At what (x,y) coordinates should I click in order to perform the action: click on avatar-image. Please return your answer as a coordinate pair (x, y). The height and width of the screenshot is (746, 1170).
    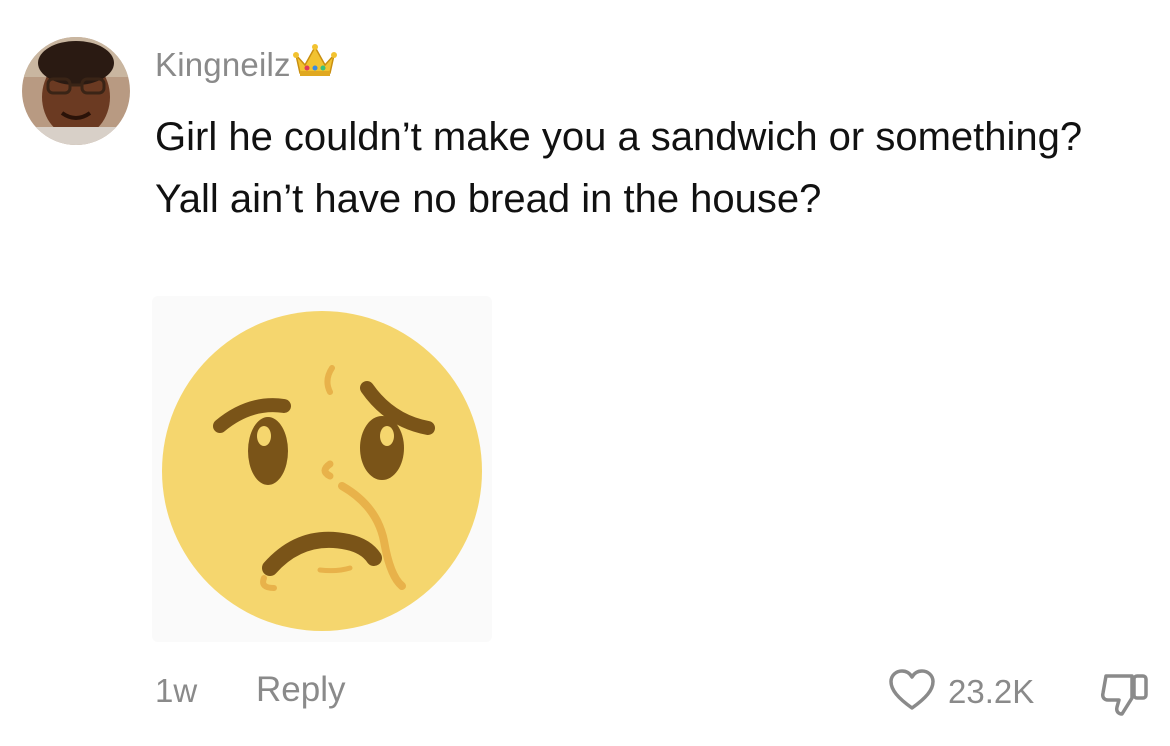
    Looking at the image, I should click on (76, 91).